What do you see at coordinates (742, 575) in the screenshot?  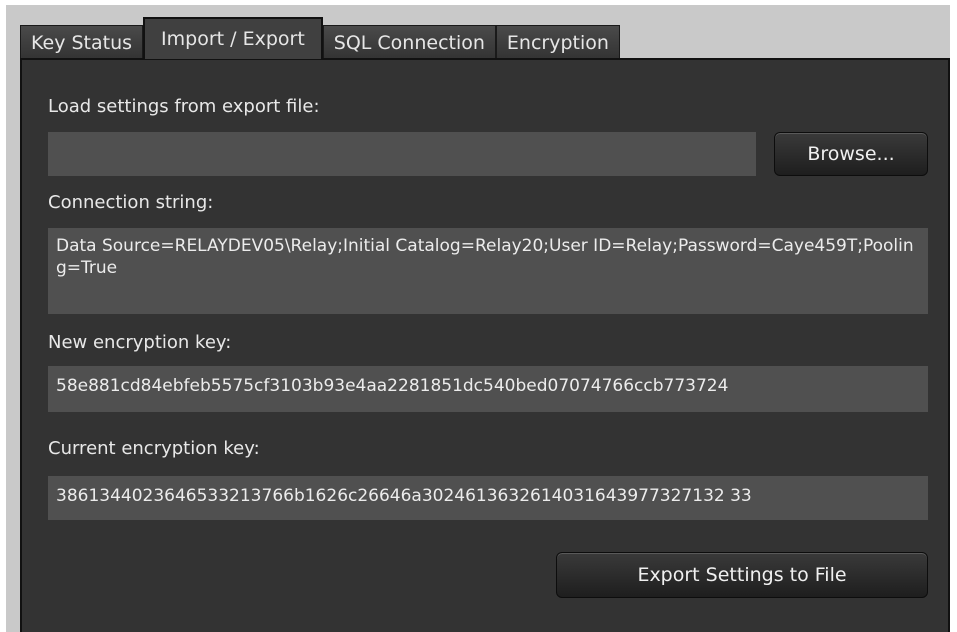 I see `export-settings-button: Export Settings to File` at bounding box center [742, 575].